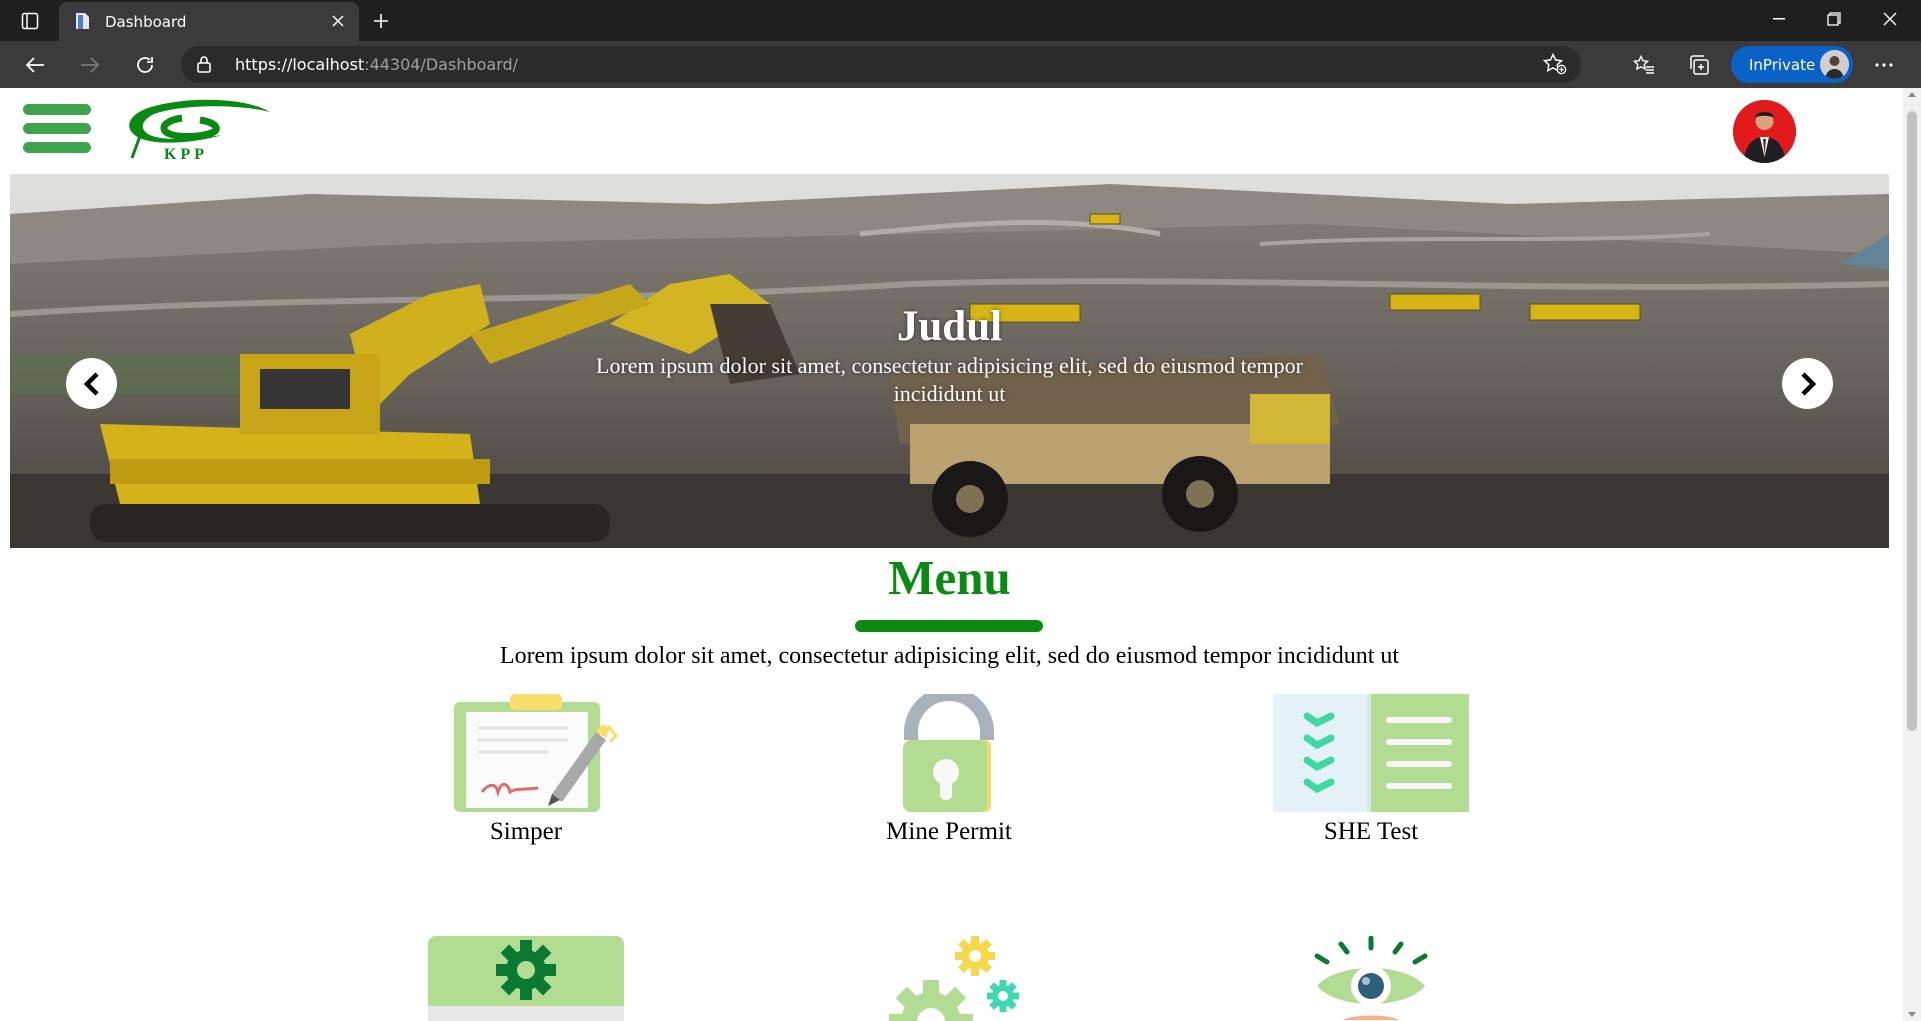  What do you see at coordinates (1834, 64) in the screenshot?
I see `profile-avatar-icon` at bounding box center [1834, 64].